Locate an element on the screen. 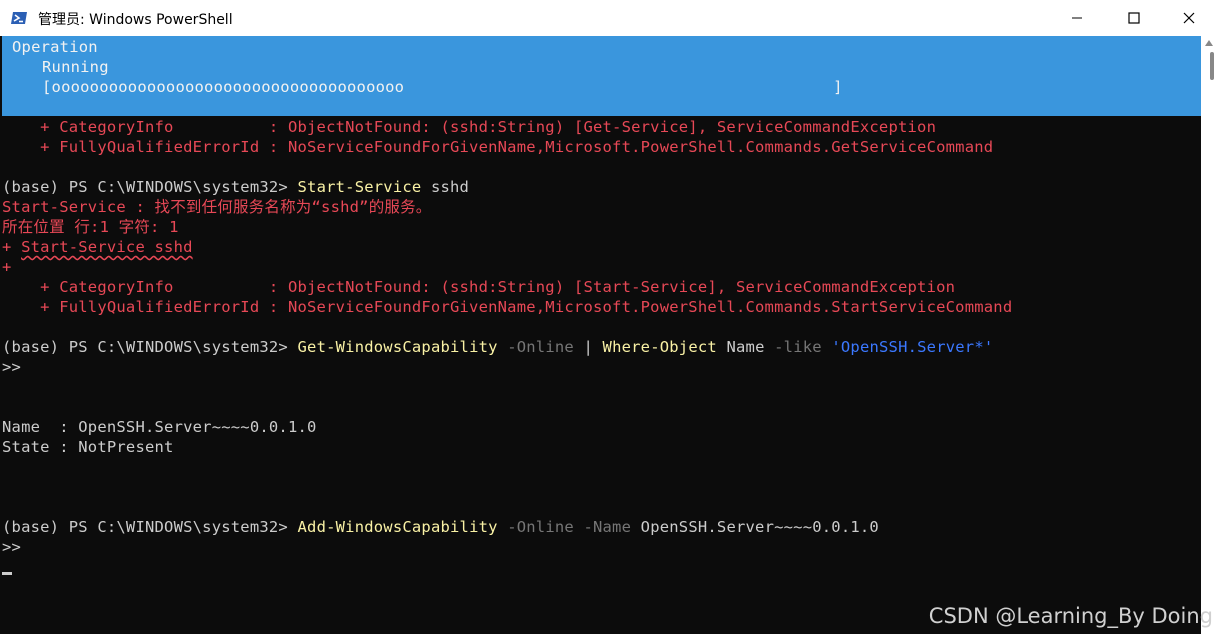 The height and width of the screenshot is (634, 1217). text-cursor is located at coordinates (7, 573).